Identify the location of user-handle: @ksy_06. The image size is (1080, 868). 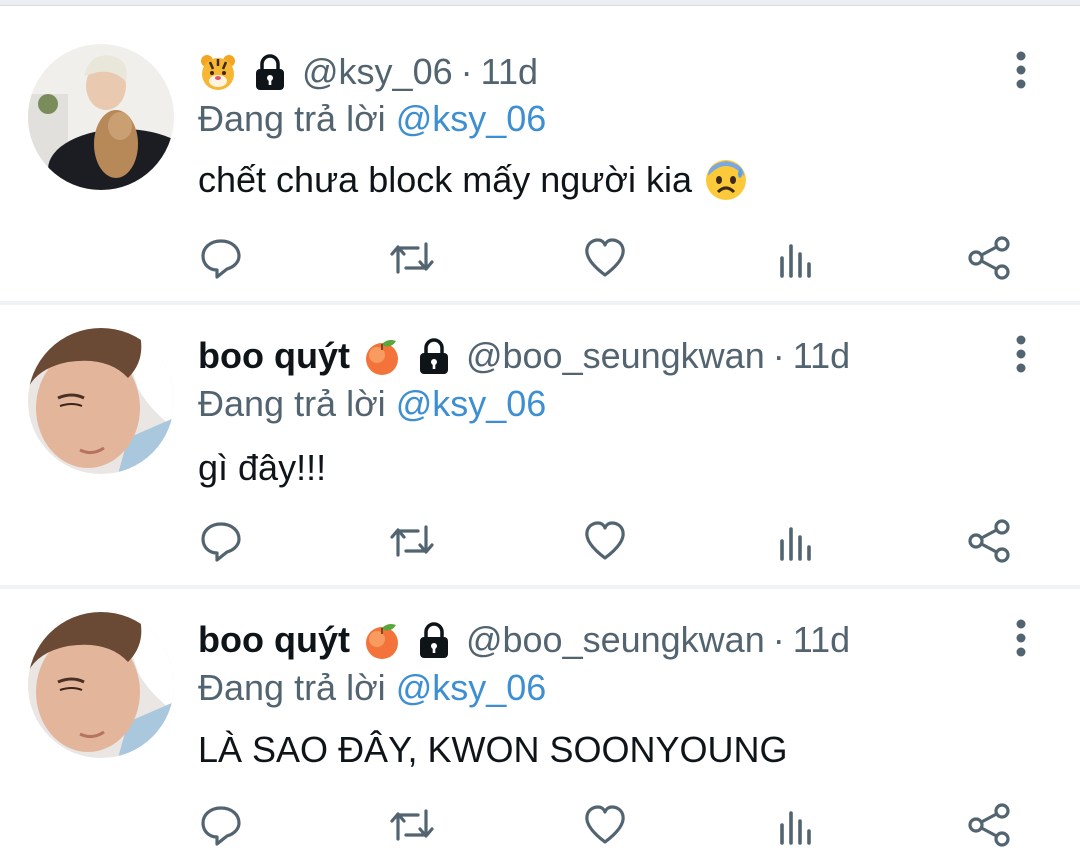
(377, 72).